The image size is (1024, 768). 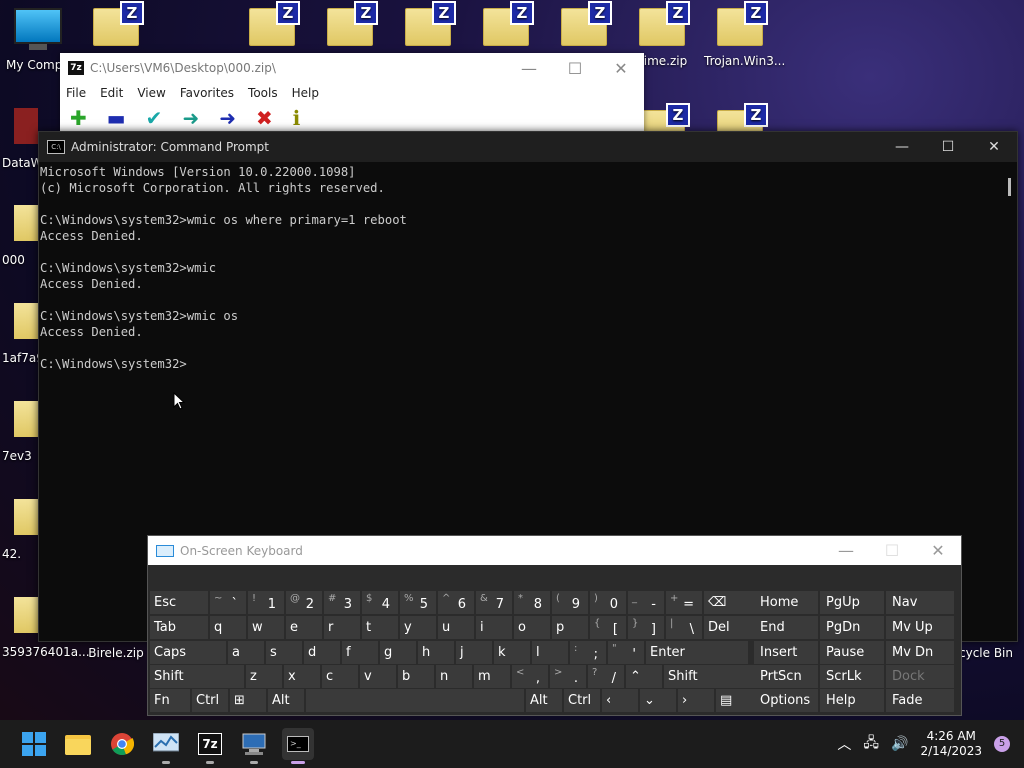 I want to click on key-z: z, so click(x=264, y=676).